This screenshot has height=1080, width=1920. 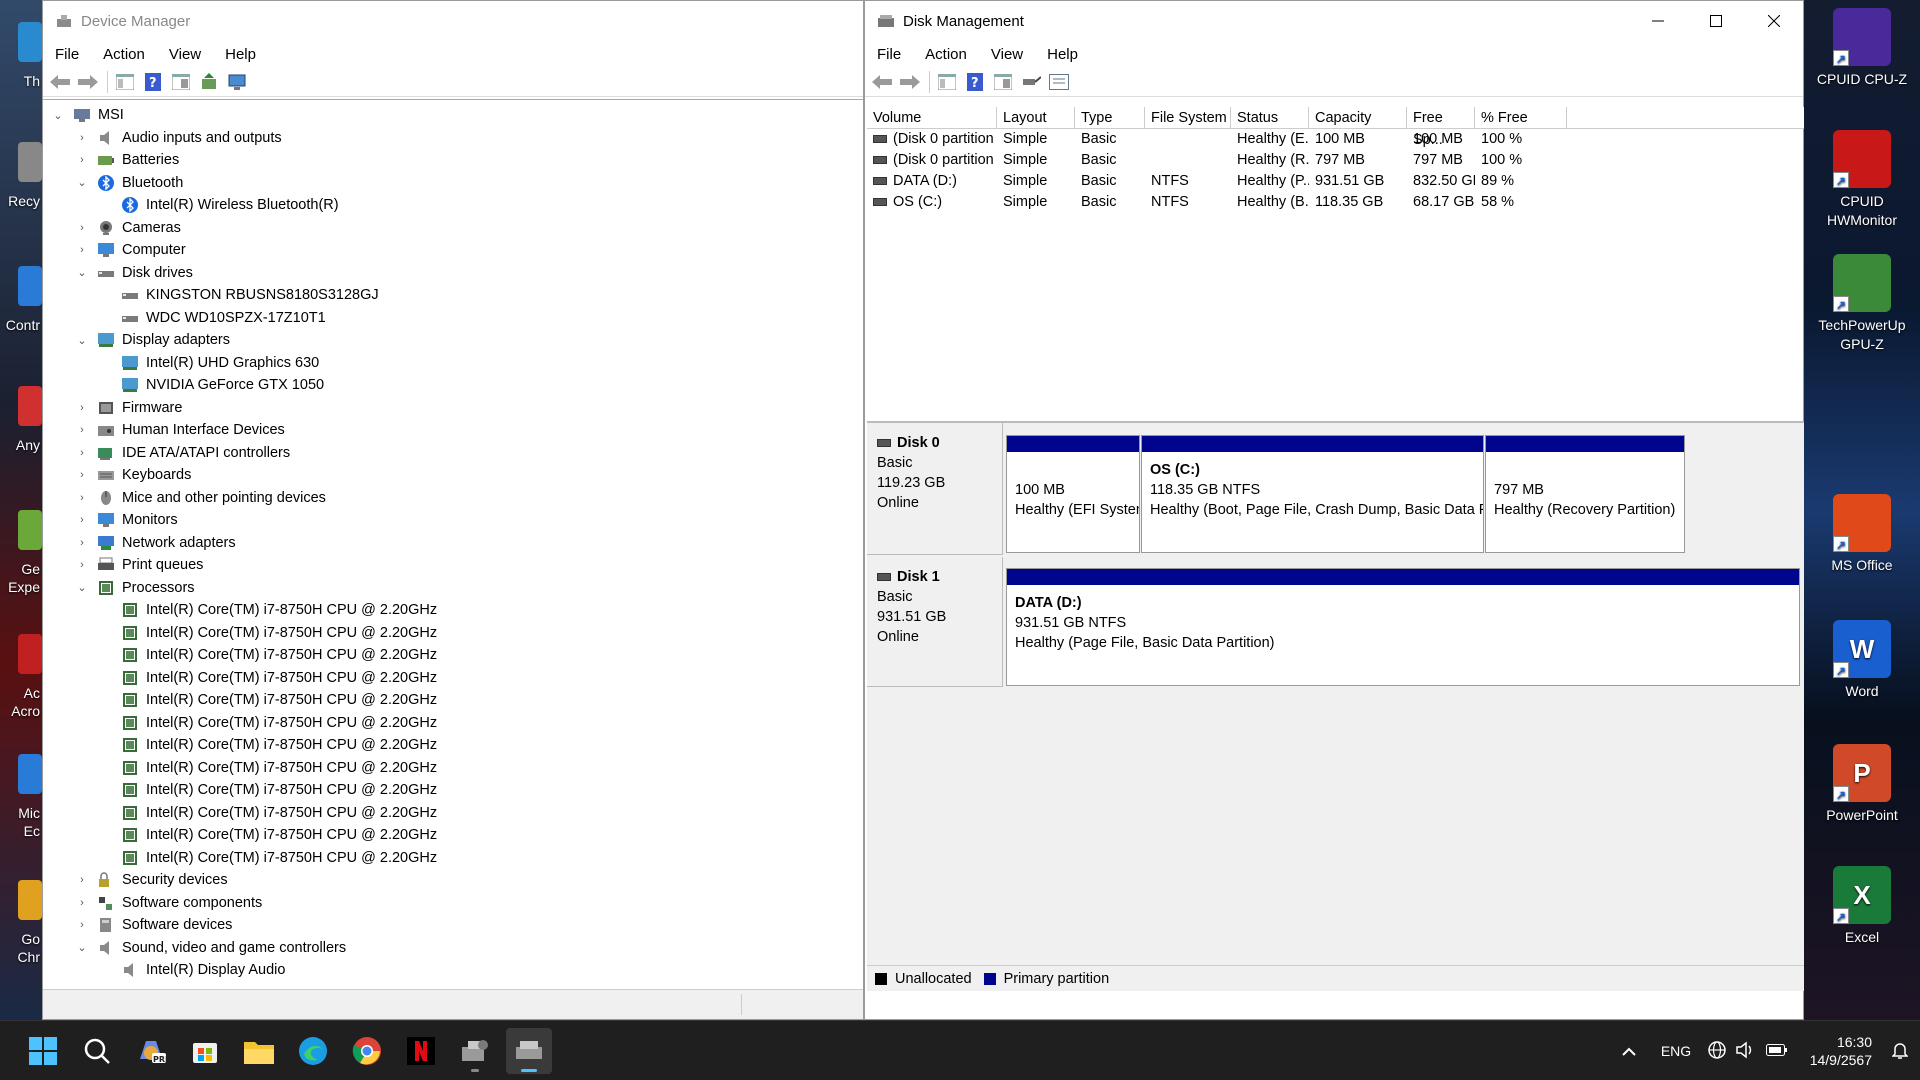 What do you see at coordinates (453, 115) in the screenshot?
I see `tree-root-item: ⌄ MSI` at bounding box center [453, 115].